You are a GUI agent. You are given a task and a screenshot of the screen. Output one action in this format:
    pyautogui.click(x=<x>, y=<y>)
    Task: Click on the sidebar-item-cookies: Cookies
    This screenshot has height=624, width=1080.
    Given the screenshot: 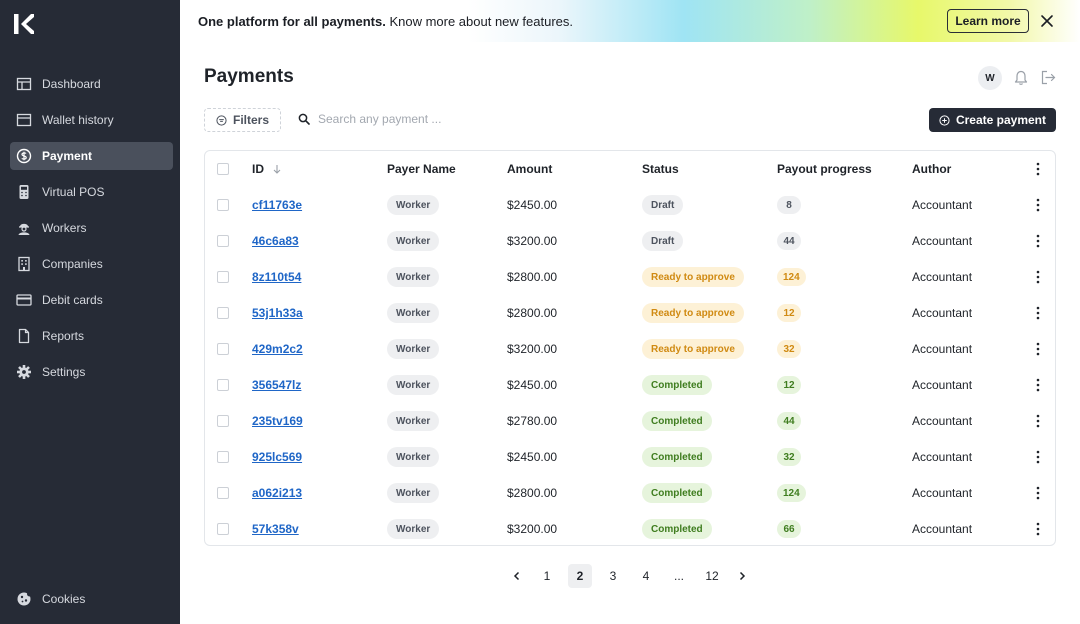 What is the action you would take?
    pyautogui.click(x=50, y=599)
    